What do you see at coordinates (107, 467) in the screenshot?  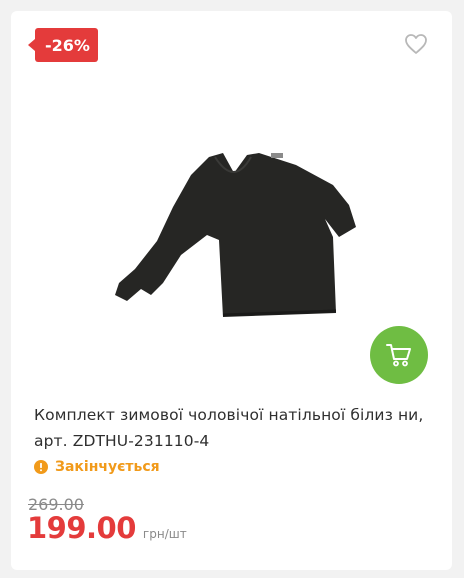 I see `stock-status-label: Закінчується` at bounding box center [107, 467].